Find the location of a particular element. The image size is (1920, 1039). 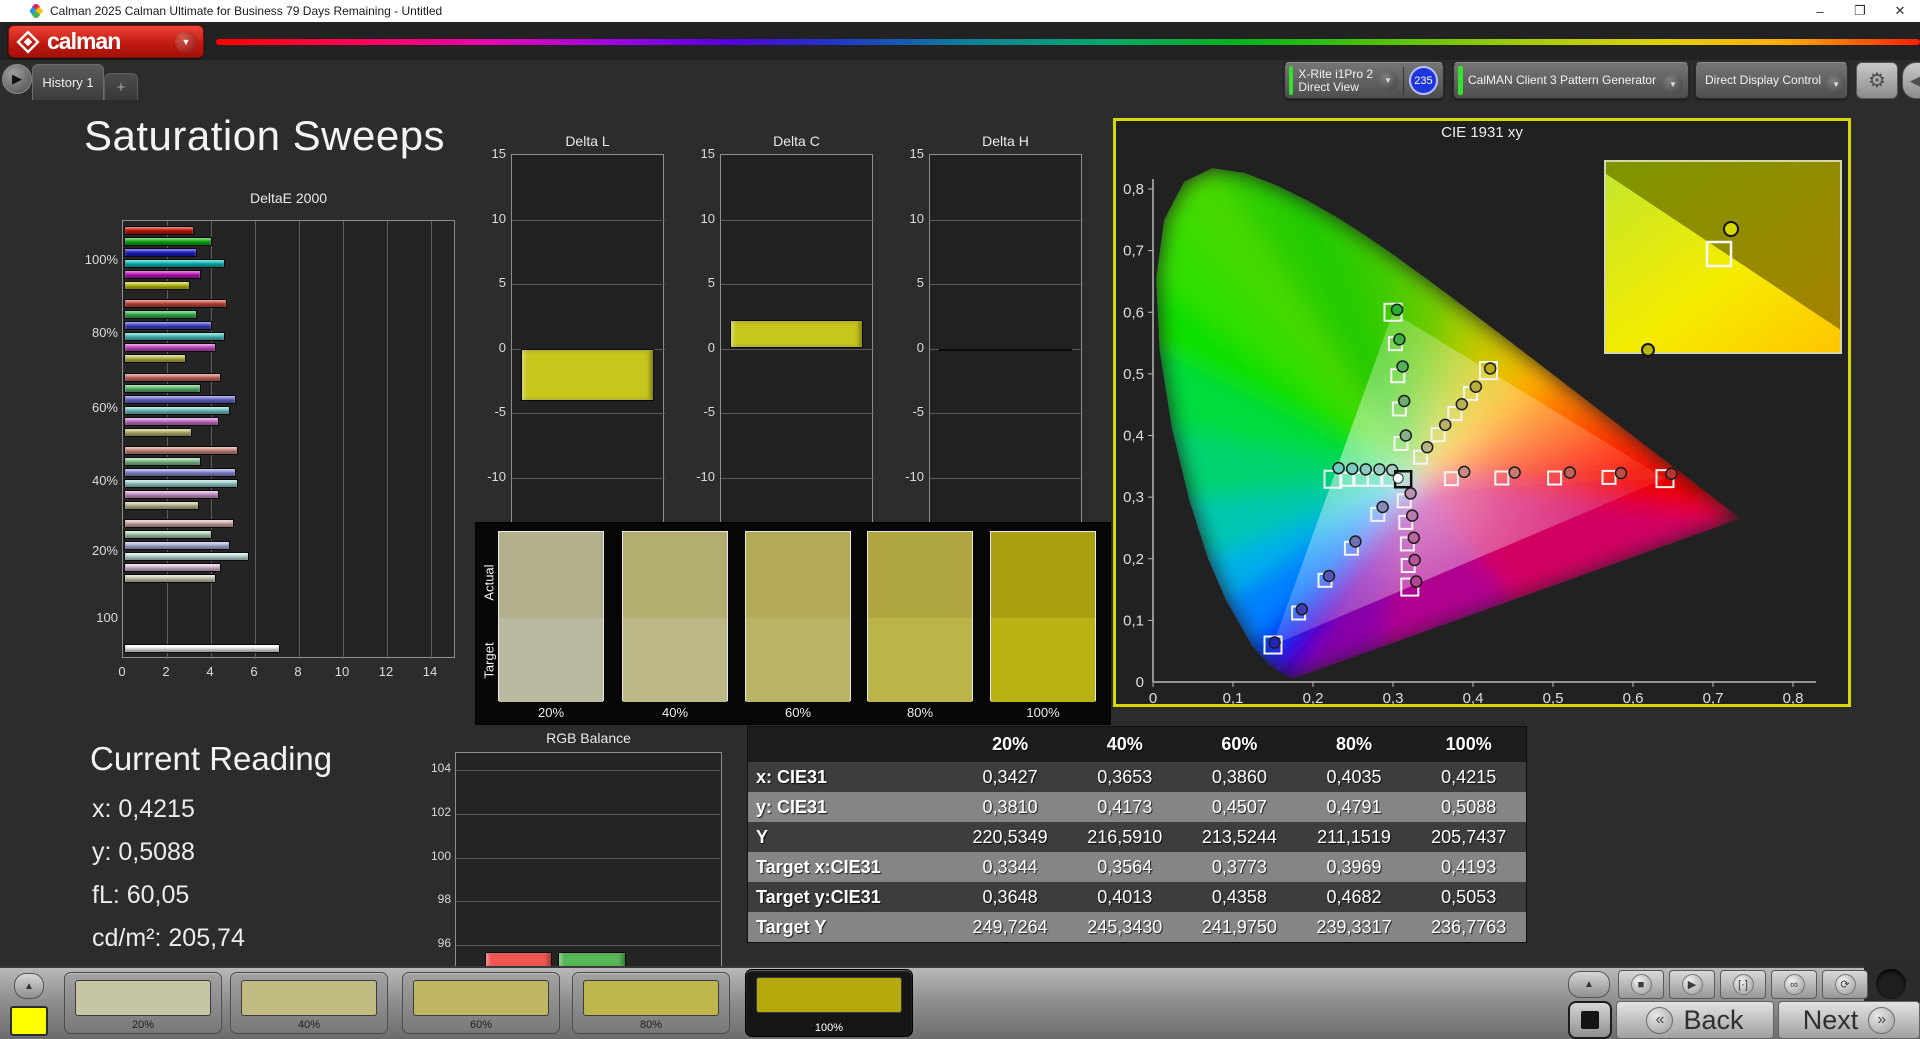

stop-icon: ■ is located at coordinates (1641, 984).